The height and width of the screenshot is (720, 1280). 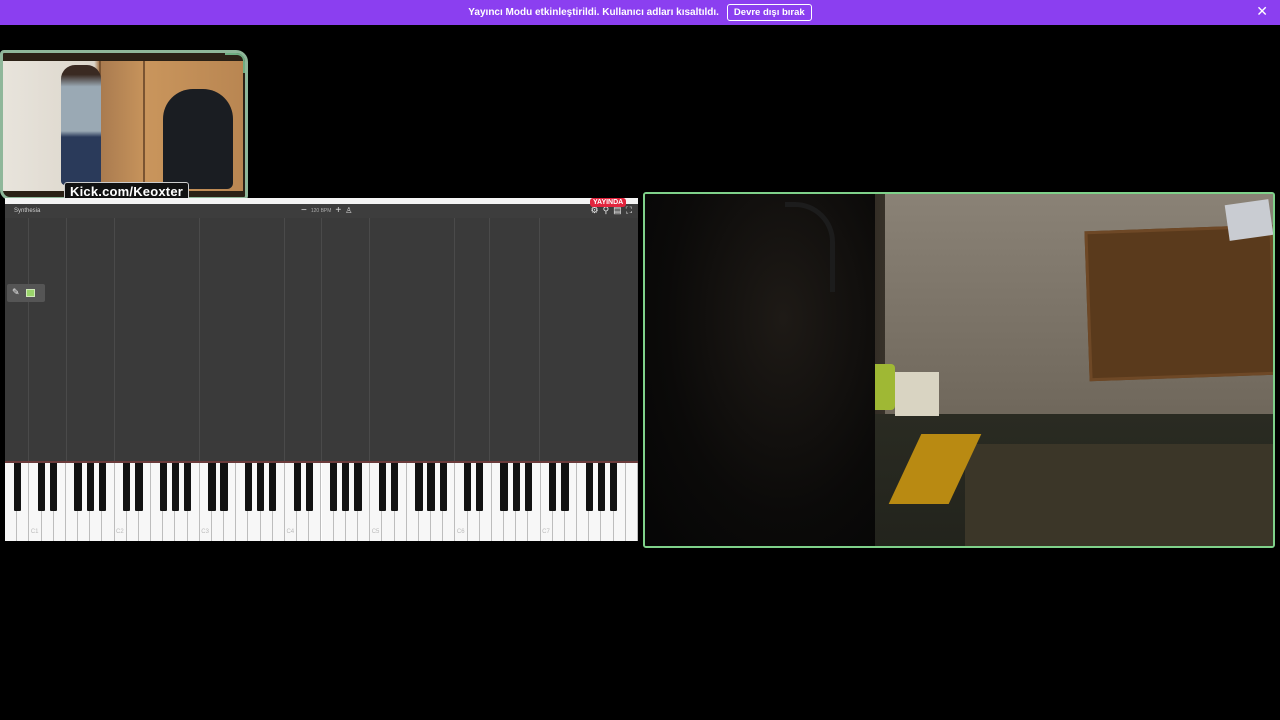 What do you see at coordinates (34, 532) in the screenshot?
I see `key-octave-label: C1` at bounding box center [34, 532].